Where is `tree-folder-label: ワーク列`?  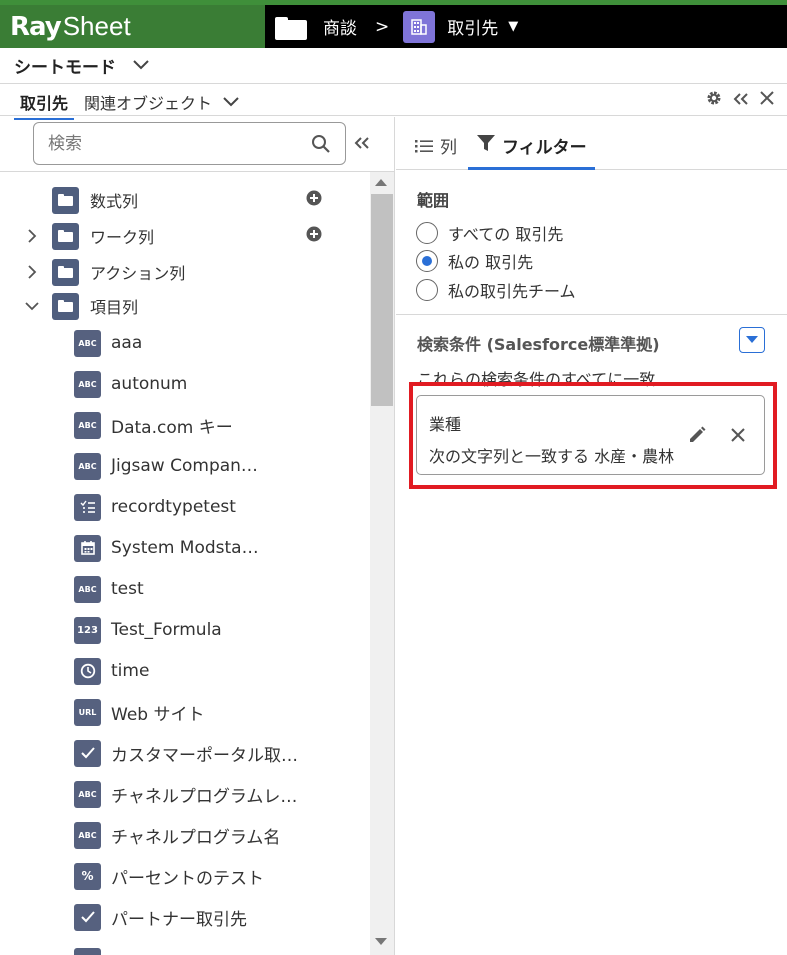
tree-folder-label: ワーク列 is located at coordinates (122, 237).